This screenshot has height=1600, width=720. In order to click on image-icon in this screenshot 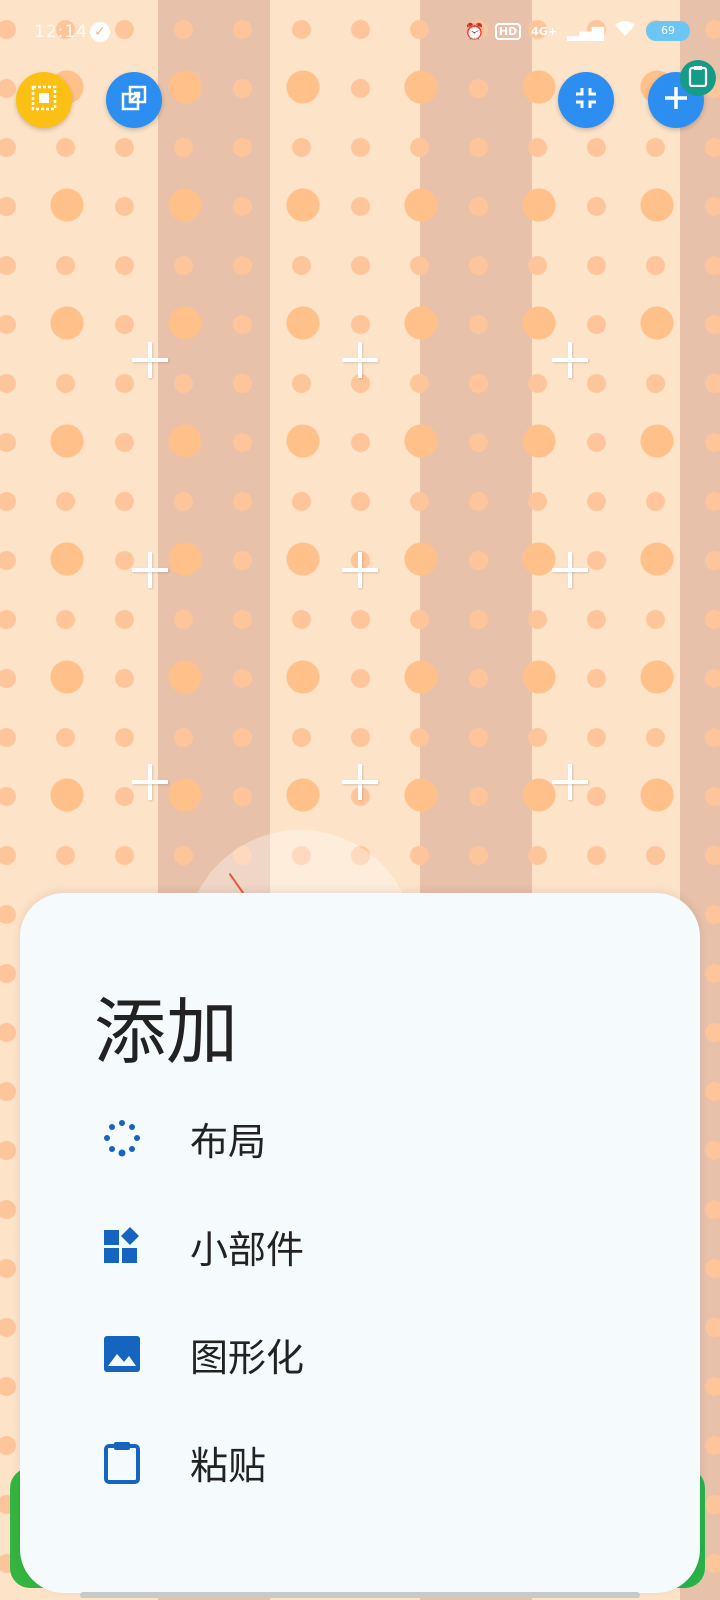, I will do `click(122, 1354)`.